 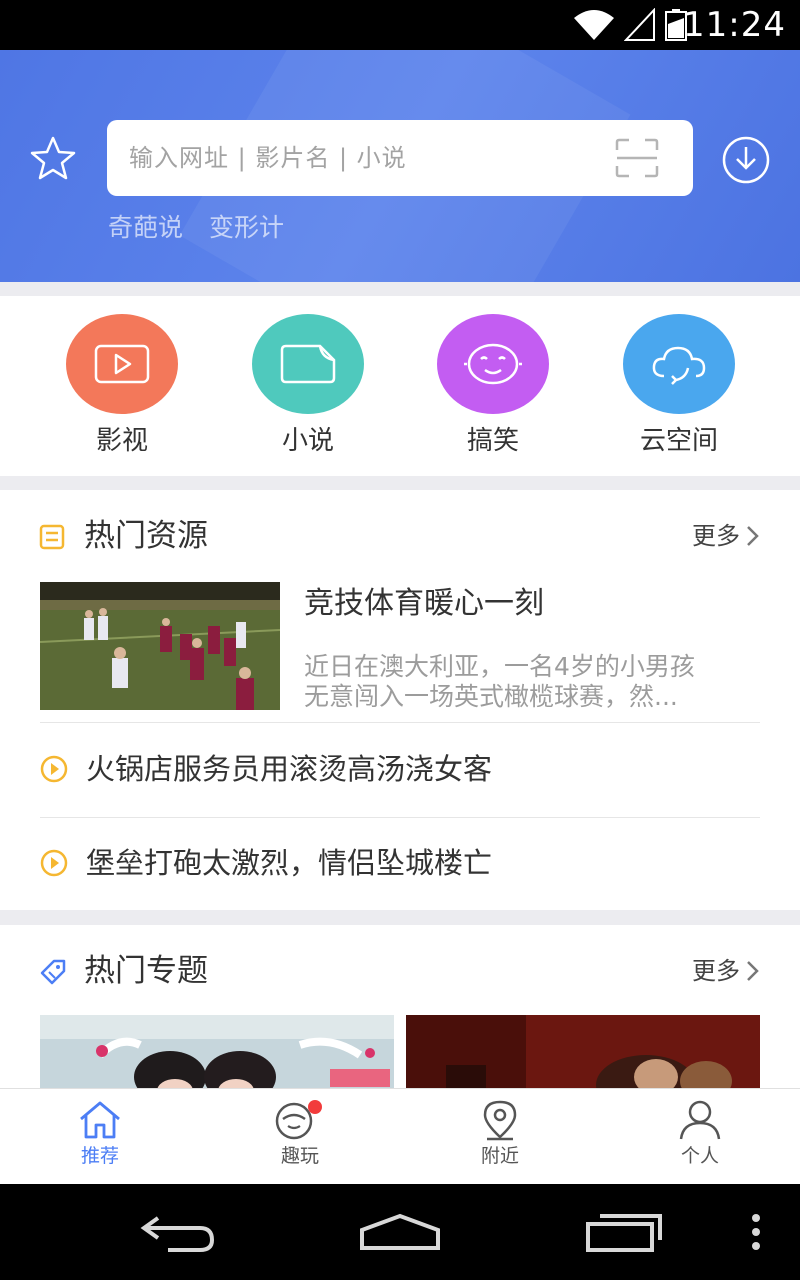 What do you see at coordinates (160, 646) in the screenshot?
I see `featured-thumbnail` at bounding box center [160, 646].